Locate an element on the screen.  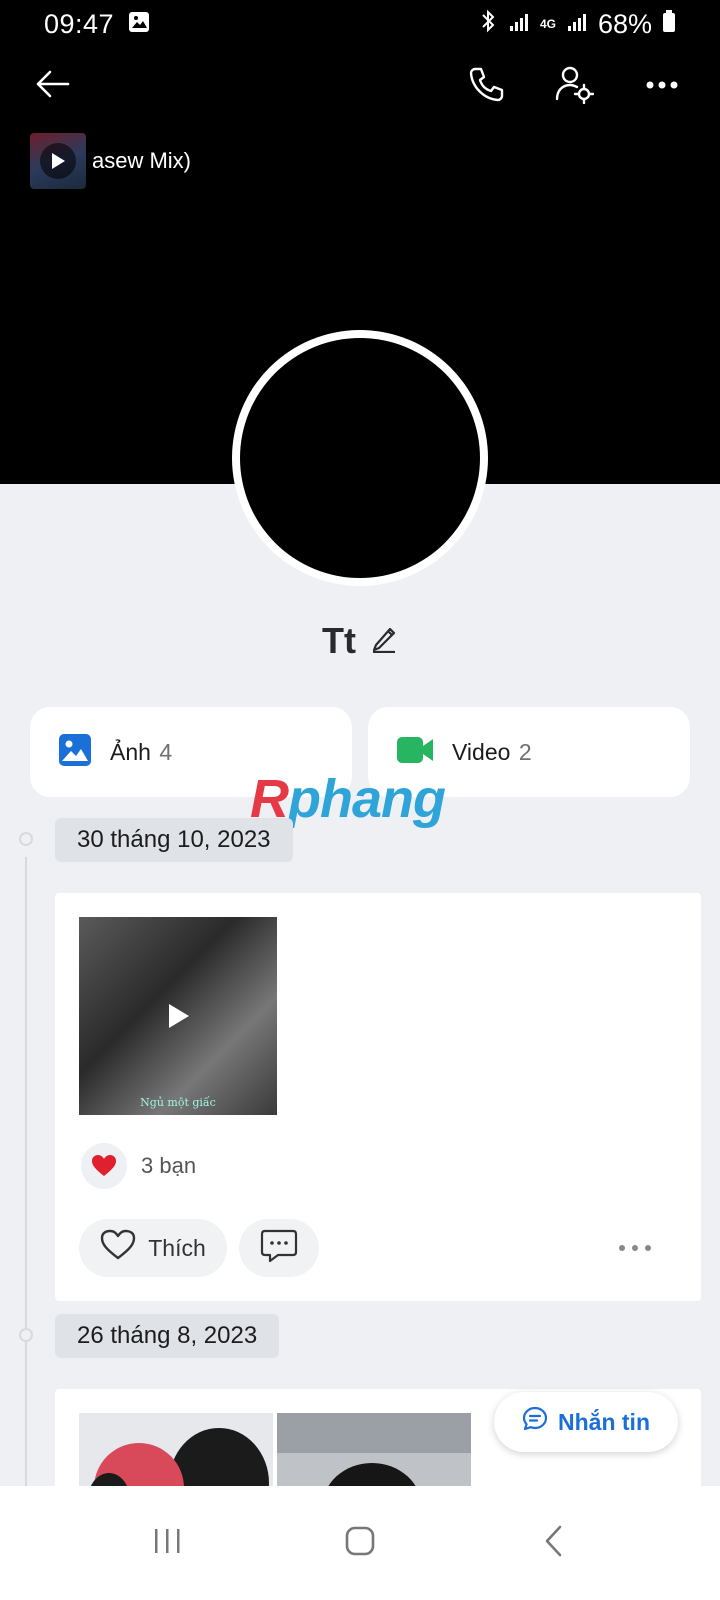
message-button: Nhắn tin is located at coordinates (586, 1422).